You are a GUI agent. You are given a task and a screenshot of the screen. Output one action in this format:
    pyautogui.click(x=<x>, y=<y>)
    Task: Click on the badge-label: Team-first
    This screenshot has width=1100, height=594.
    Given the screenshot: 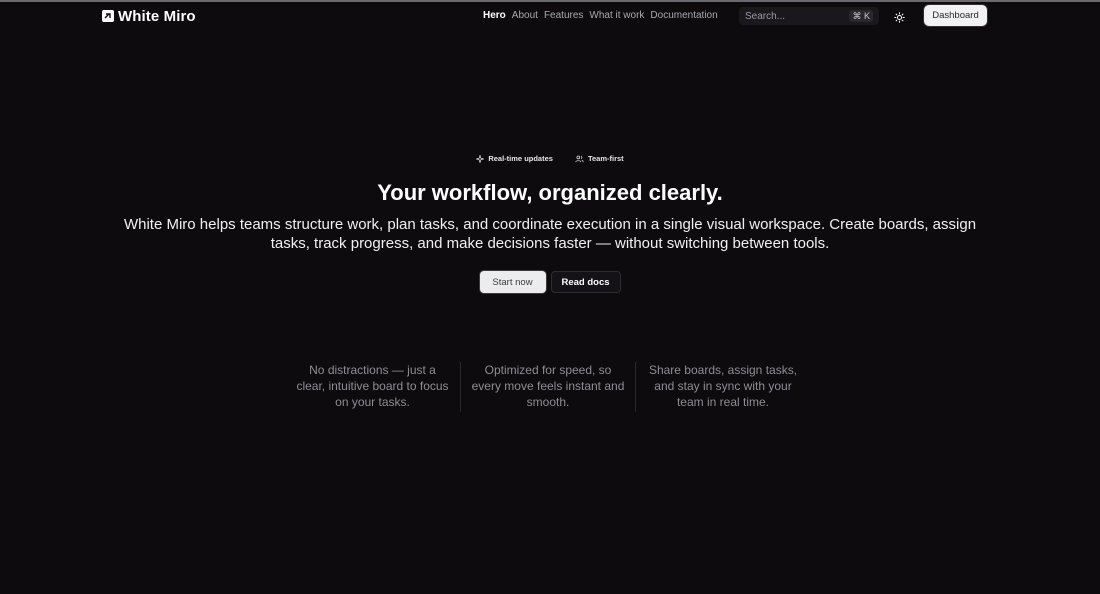 What is the action you would take?
    pyautogui.click(x=605, y=158)
    